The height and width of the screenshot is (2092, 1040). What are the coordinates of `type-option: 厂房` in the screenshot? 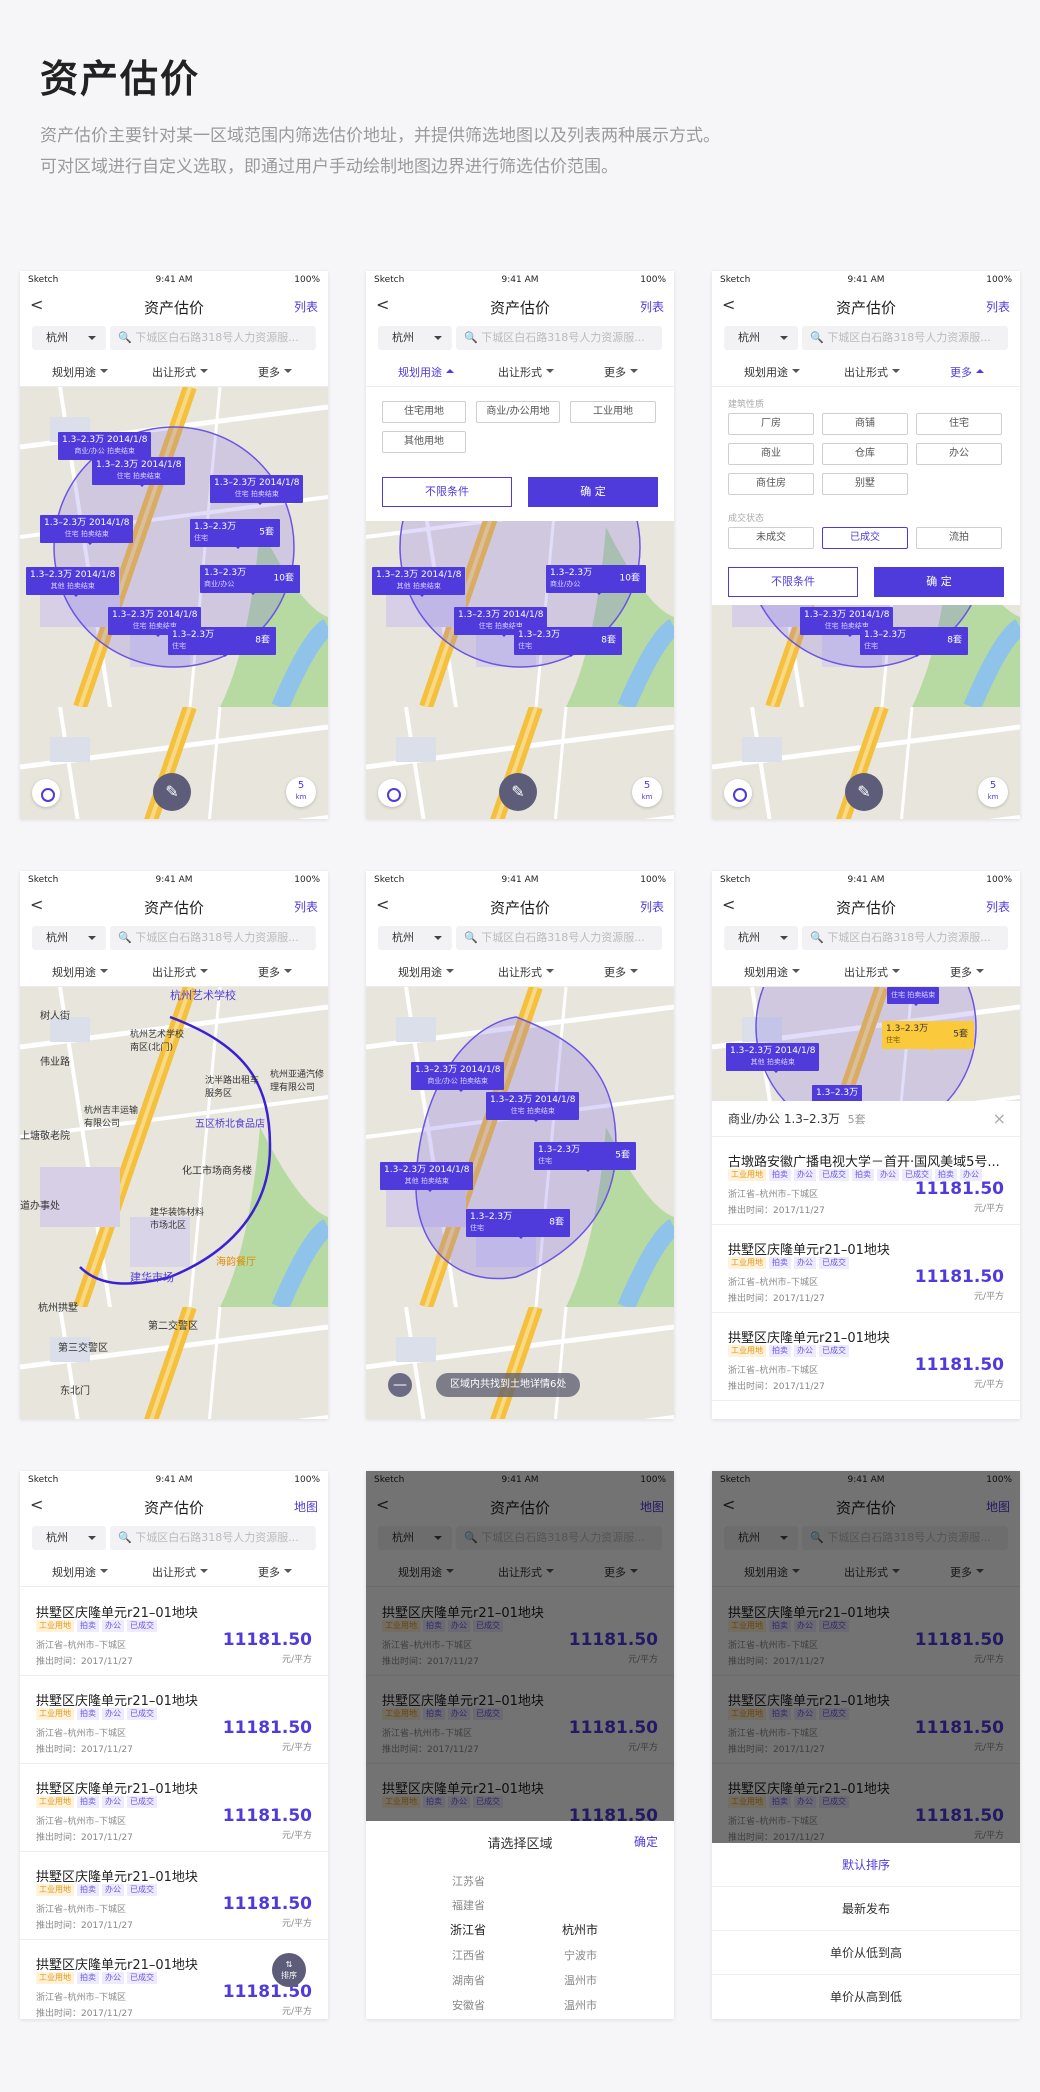 It's located at (771, 424).